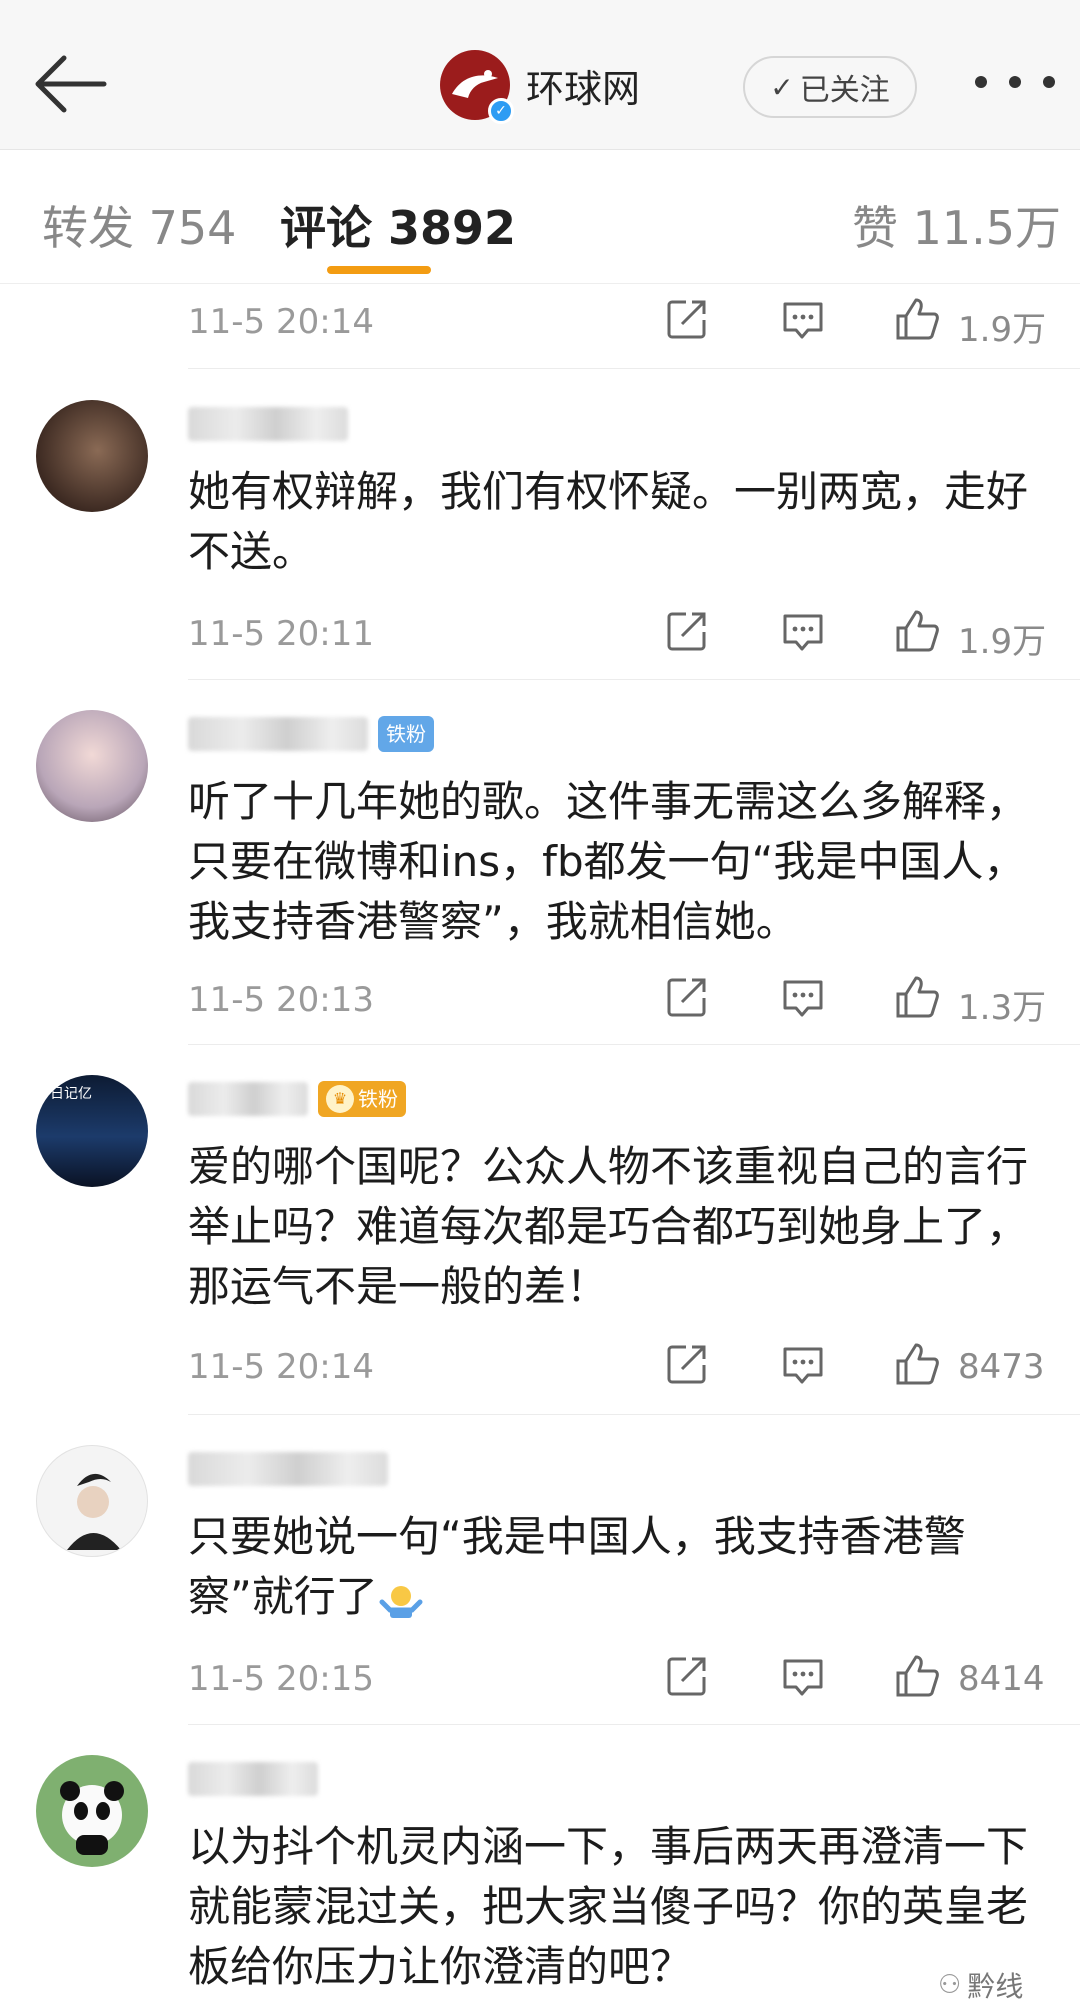  Describe the element at coordinates (950, 1985) in the screenshot. I see `wechat-icon: ⚇` at that location.